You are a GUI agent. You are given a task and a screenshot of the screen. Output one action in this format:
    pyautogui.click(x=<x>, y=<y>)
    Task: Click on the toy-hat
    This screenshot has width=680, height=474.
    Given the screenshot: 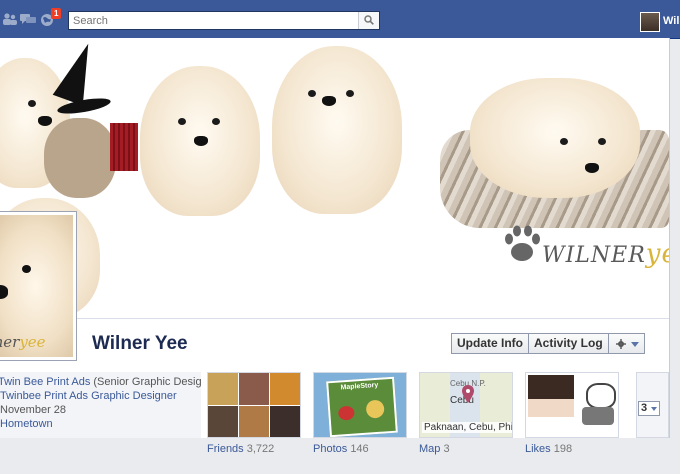 What is the action you would take?
    pyautogui.click(x=78, y=72)
    